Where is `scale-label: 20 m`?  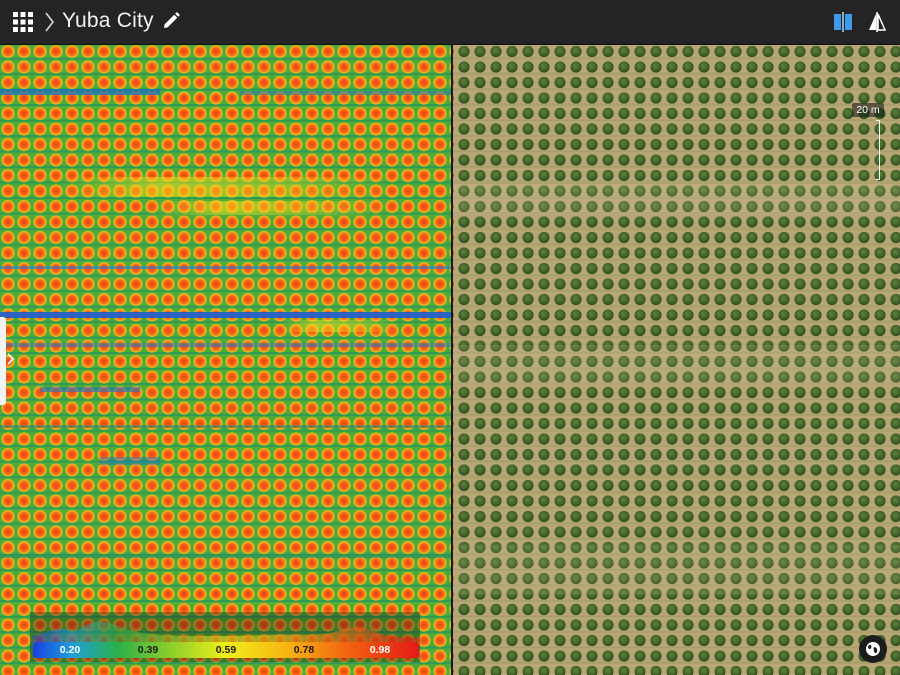 scale-label: 20 m is located at coordinates (868, 110).